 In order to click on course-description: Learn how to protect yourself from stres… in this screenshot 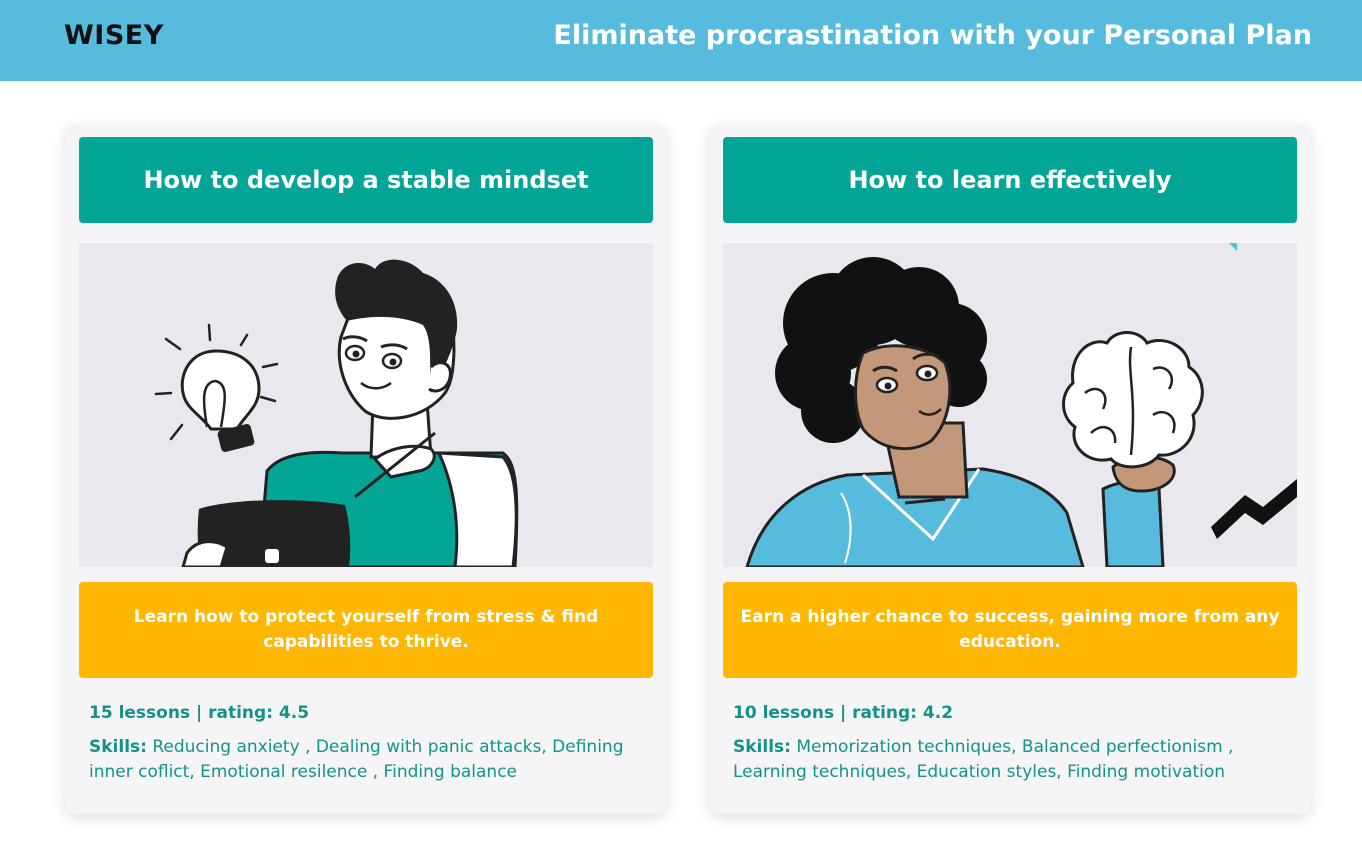, I will do `click(366, 630)`.